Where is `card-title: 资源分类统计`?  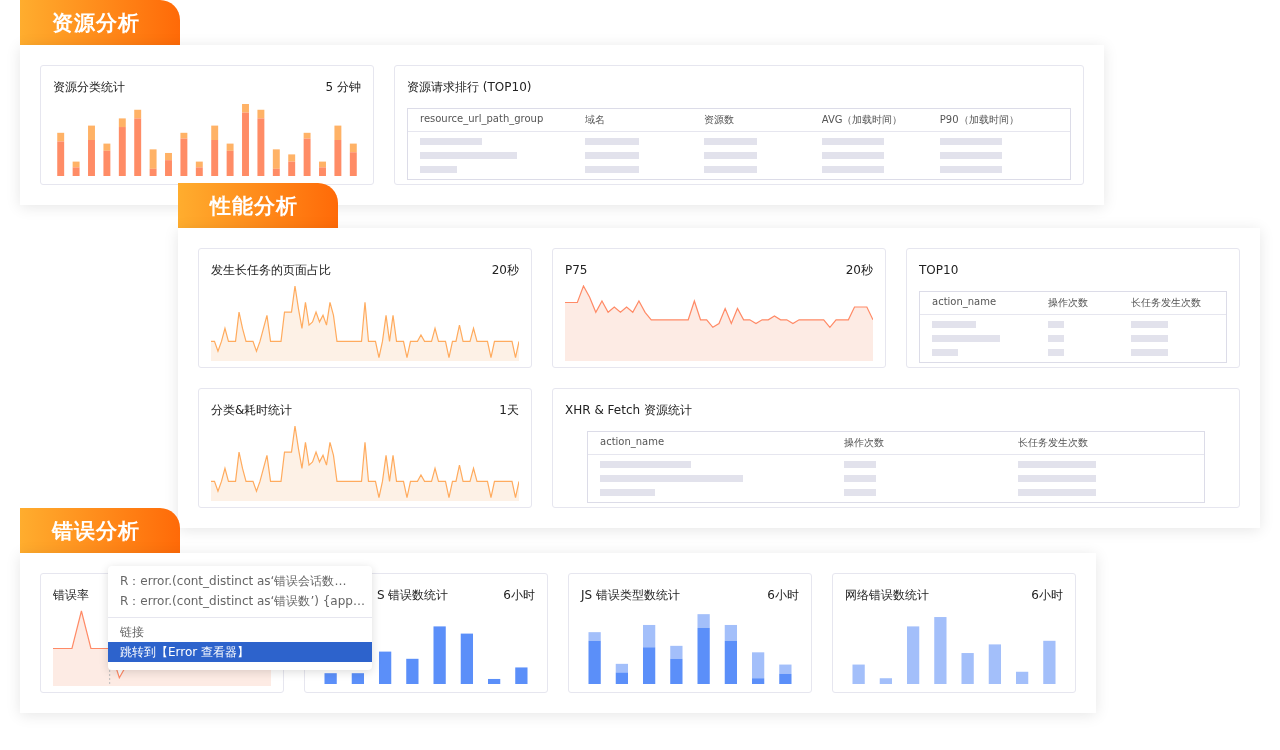 card-title: 资源分类统计 is located at coordinates (89, 87).